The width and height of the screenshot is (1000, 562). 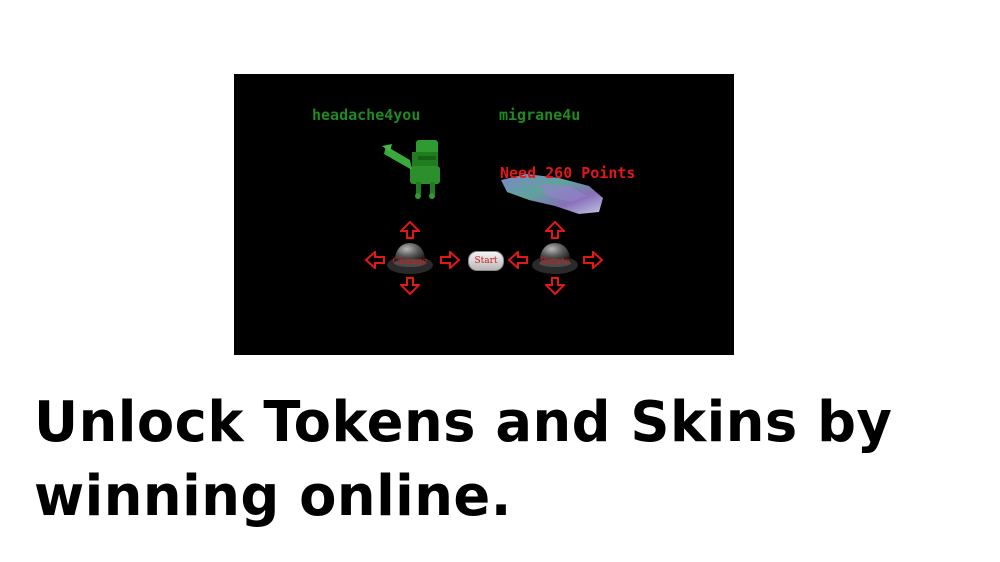 What do you see at coordinates (410, 230) in the screenshot?
I see `up-arrow-icon` at bounding box center [410, 230].